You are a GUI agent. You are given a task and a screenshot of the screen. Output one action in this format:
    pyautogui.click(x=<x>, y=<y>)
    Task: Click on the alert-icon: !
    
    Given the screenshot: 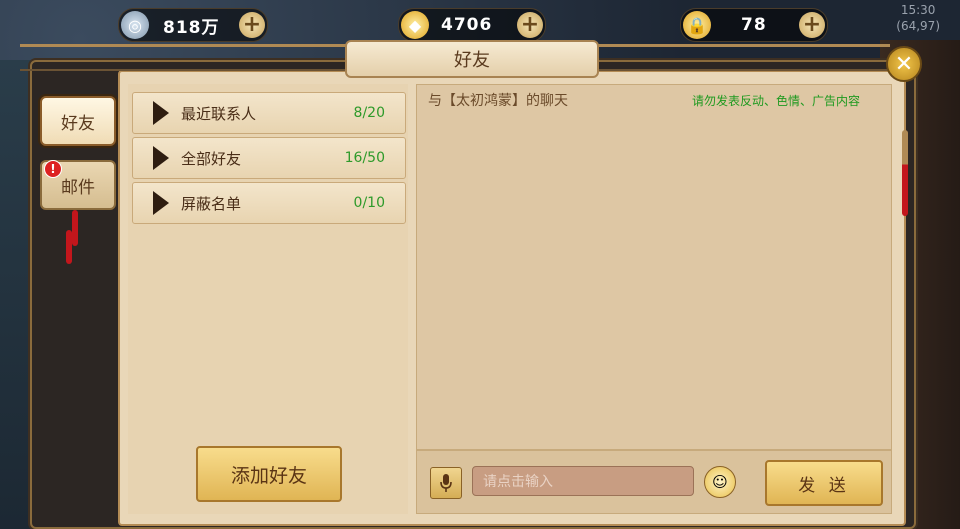 What is the action you would take?
    pyautogui.click(x=53, y=169)
    